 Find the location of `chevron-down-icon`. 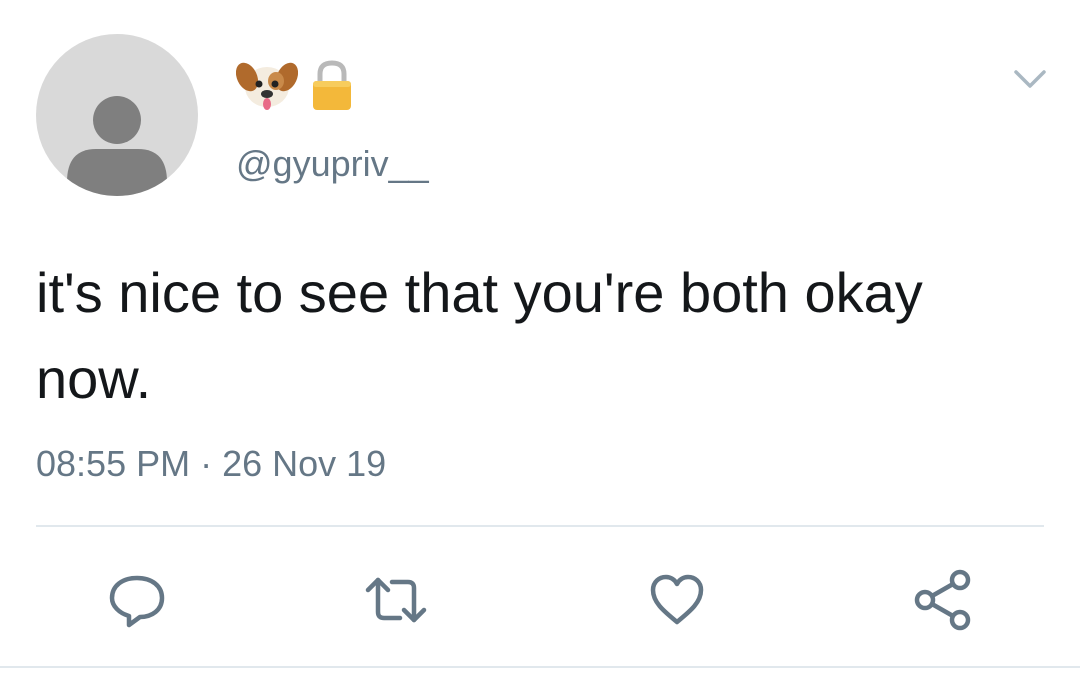

chevron-down-icon is located at coordinates (1030, 79).